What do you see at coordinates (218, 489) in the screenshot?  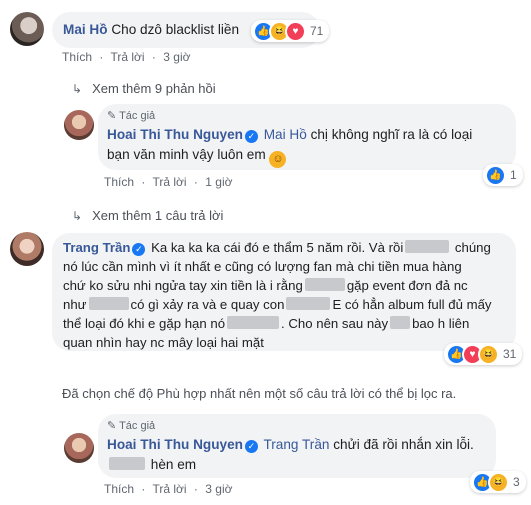 I see `reply-time: 3 giờ` at bounding box center [218, 489].